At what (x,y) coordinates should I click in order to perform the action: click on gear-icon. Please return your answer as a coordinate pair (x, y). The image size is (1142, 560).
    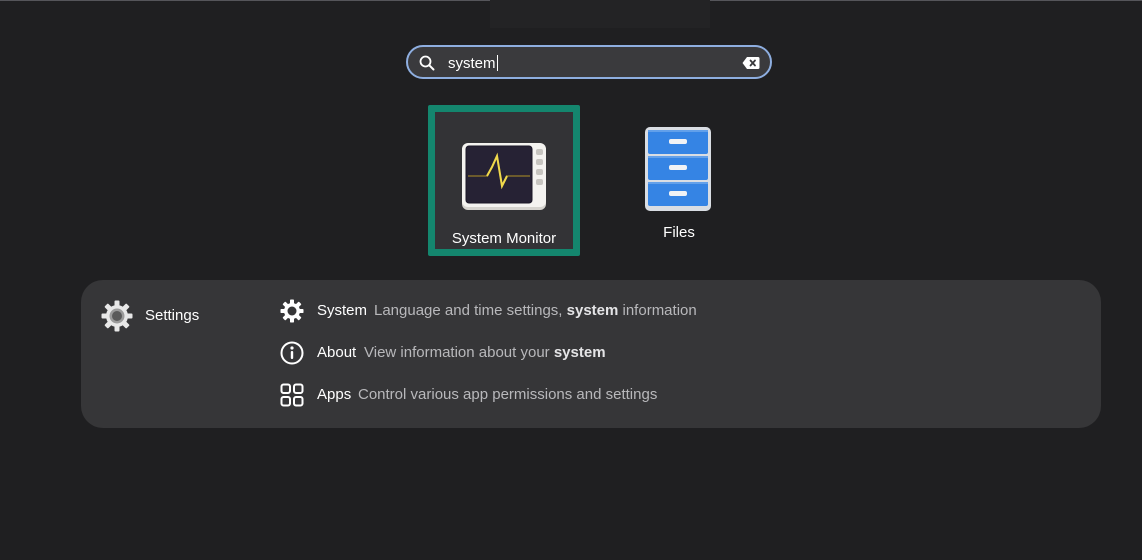
    Looking at the image, I should click on (292, 311).